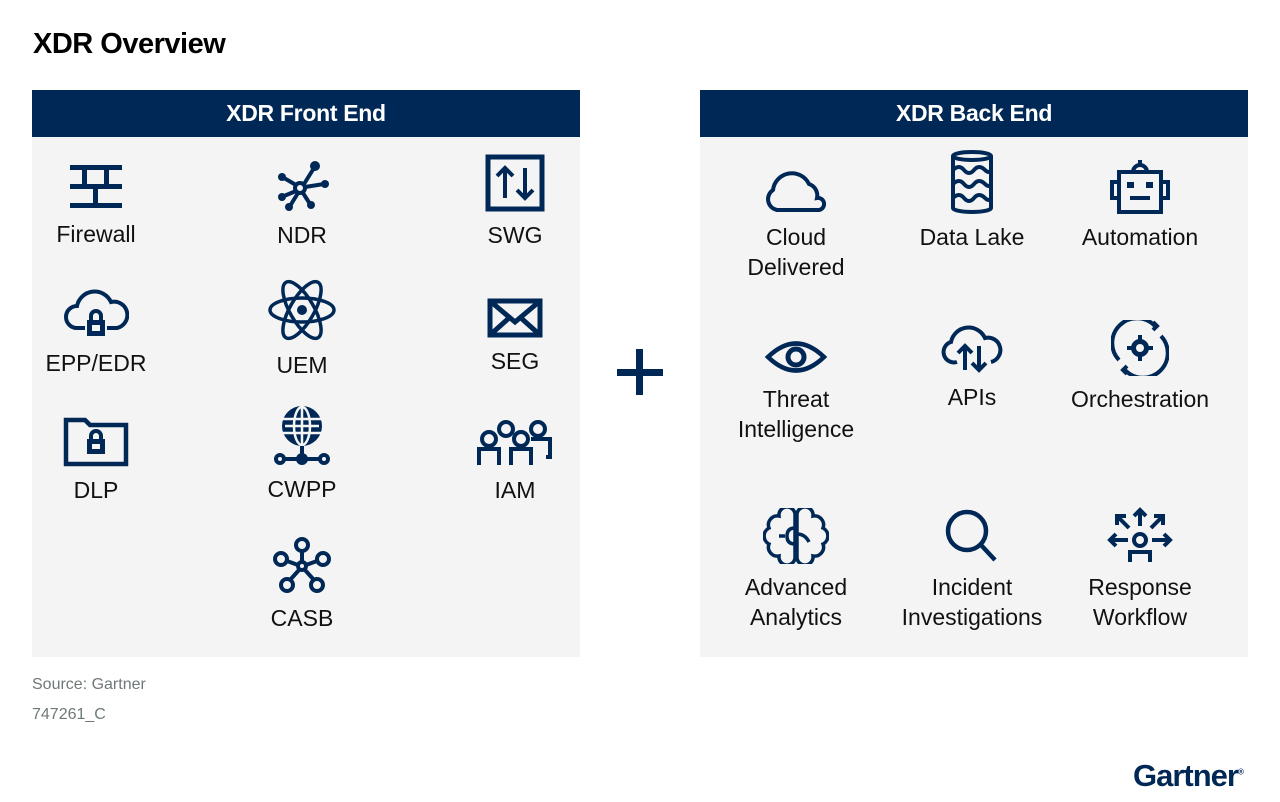  Describe the element at coordinates (302, 489) in the screenshot. I see `item-label: CWPP` at that location.